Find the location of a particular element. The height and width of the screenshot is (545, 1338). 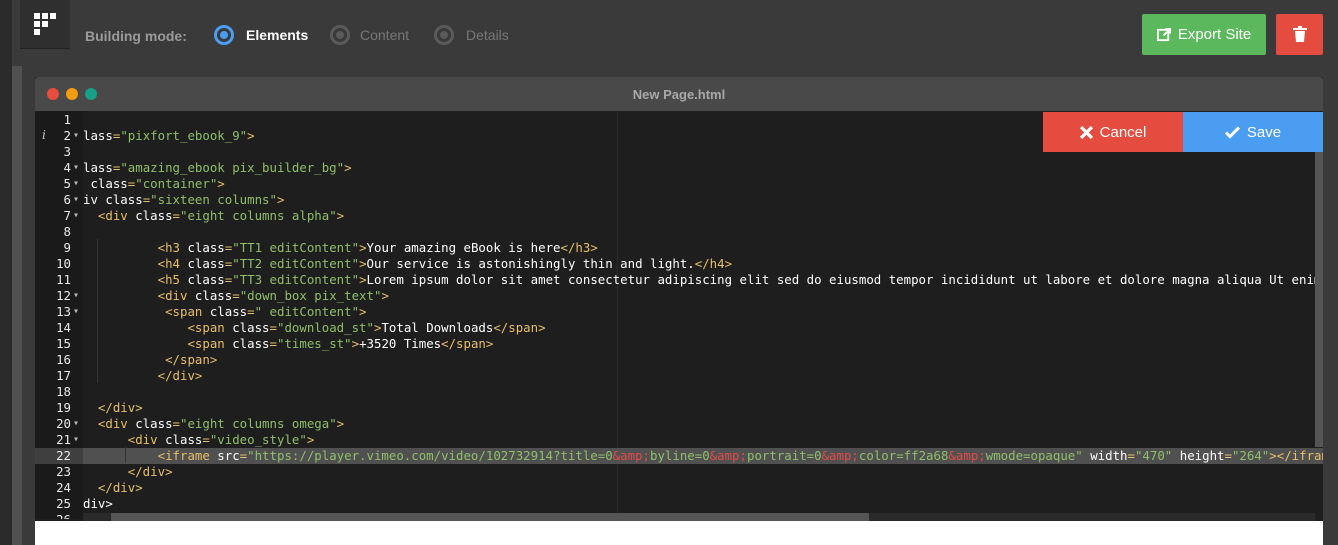

code-line: 23 </div> is located at coordinates (679, 472).